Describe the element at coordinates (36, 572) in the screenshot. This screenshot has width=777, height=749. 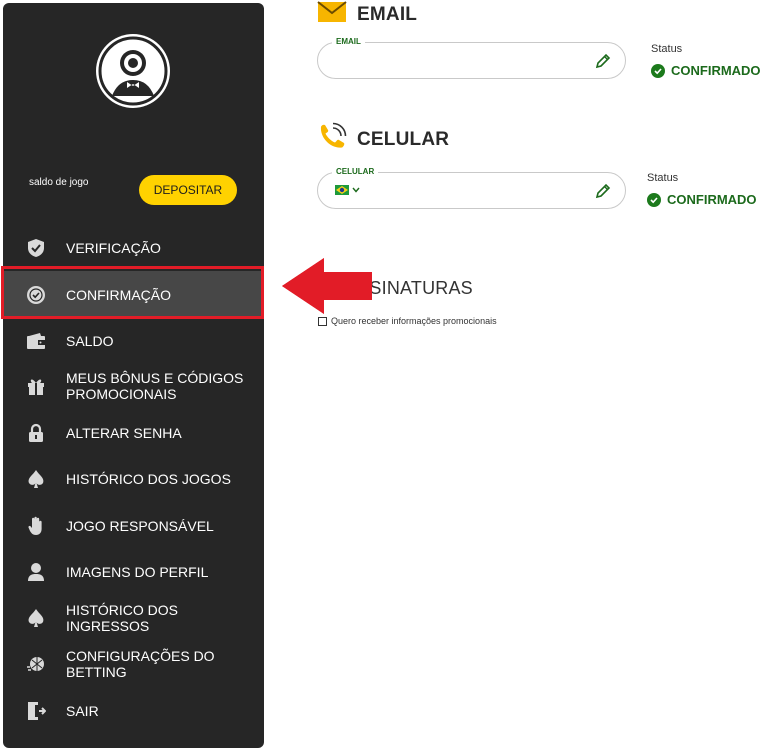
I see `user-icon` at that location.